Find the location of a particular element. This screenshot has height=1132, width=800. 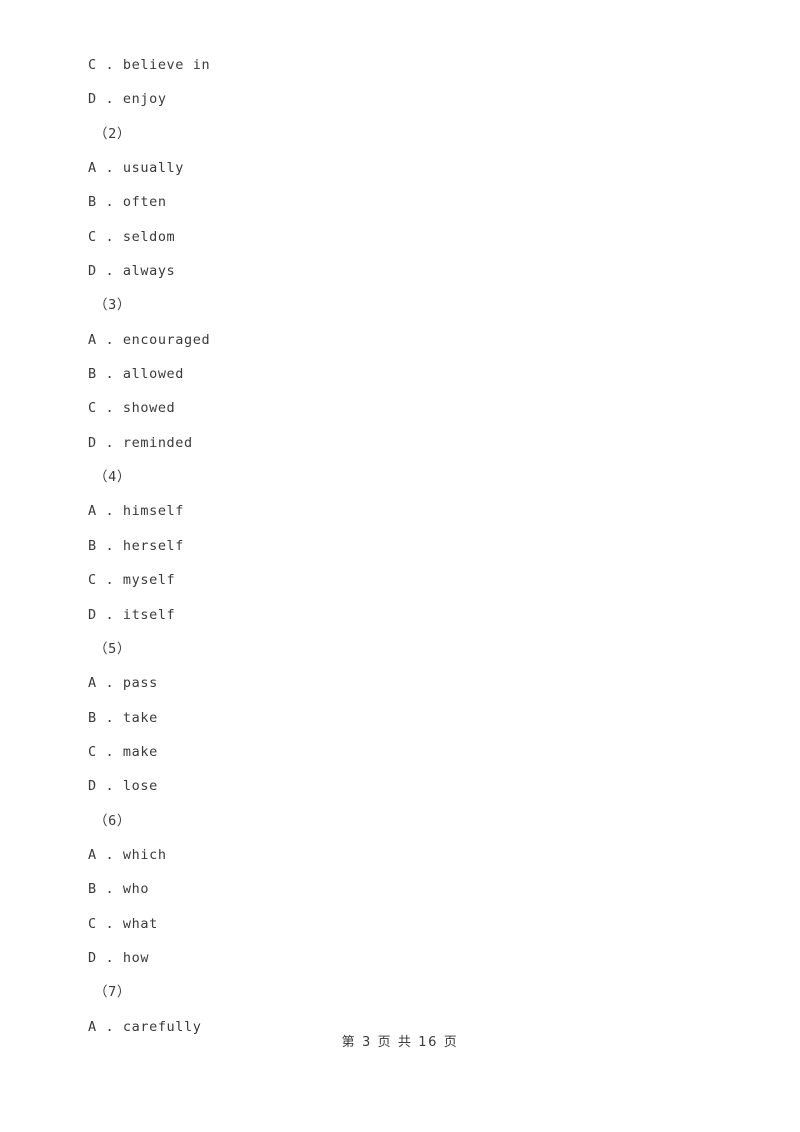

page-footer: 第 3 页 共 16 页 is located at coordinates (400, 1042).